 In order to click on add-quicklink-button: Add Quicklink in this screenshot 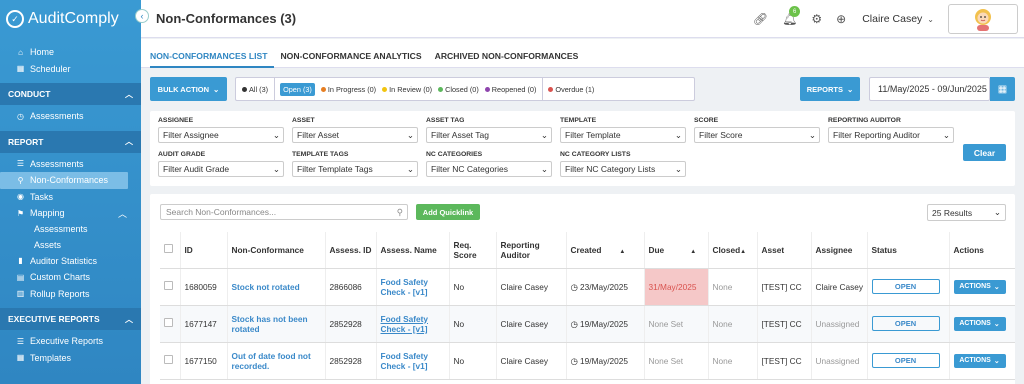, I will do `click(448, 212)`.